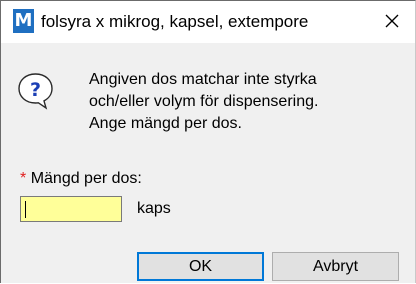 The width and height of the screenshot is (416, 284). I want to click on cancel-button: Avbryt, so click(335, 266).